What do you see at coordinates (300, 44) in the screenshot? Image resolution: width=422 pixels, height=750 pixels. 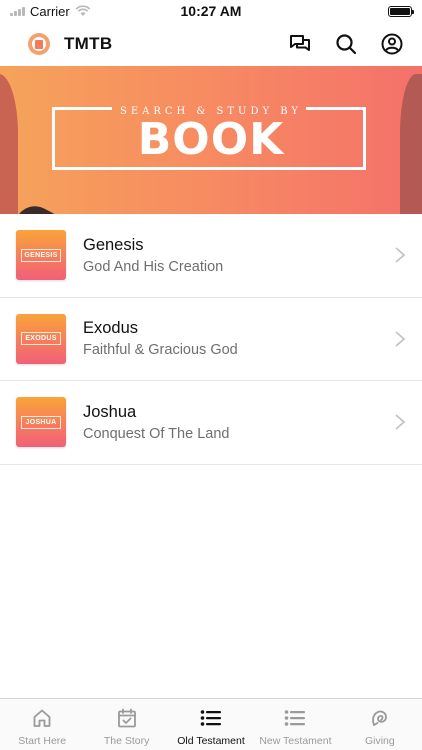 I see `chat-icon` at bounding box center [300, 44].